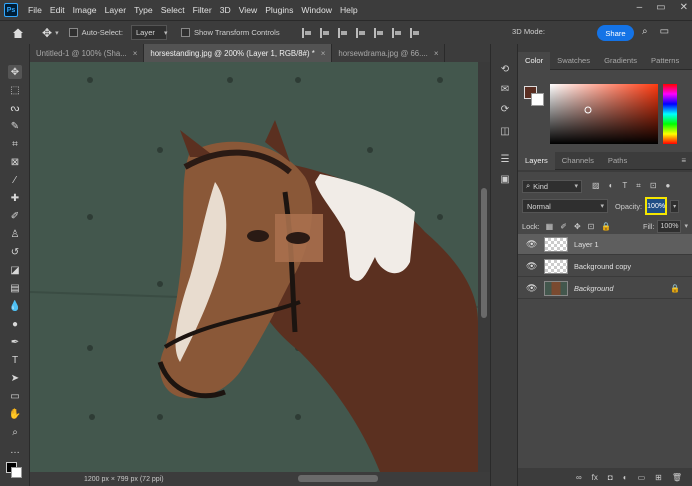 This screenshot has height=486, width=692. I want to click on filter-toggle-icon: ●, so click(668, 186).